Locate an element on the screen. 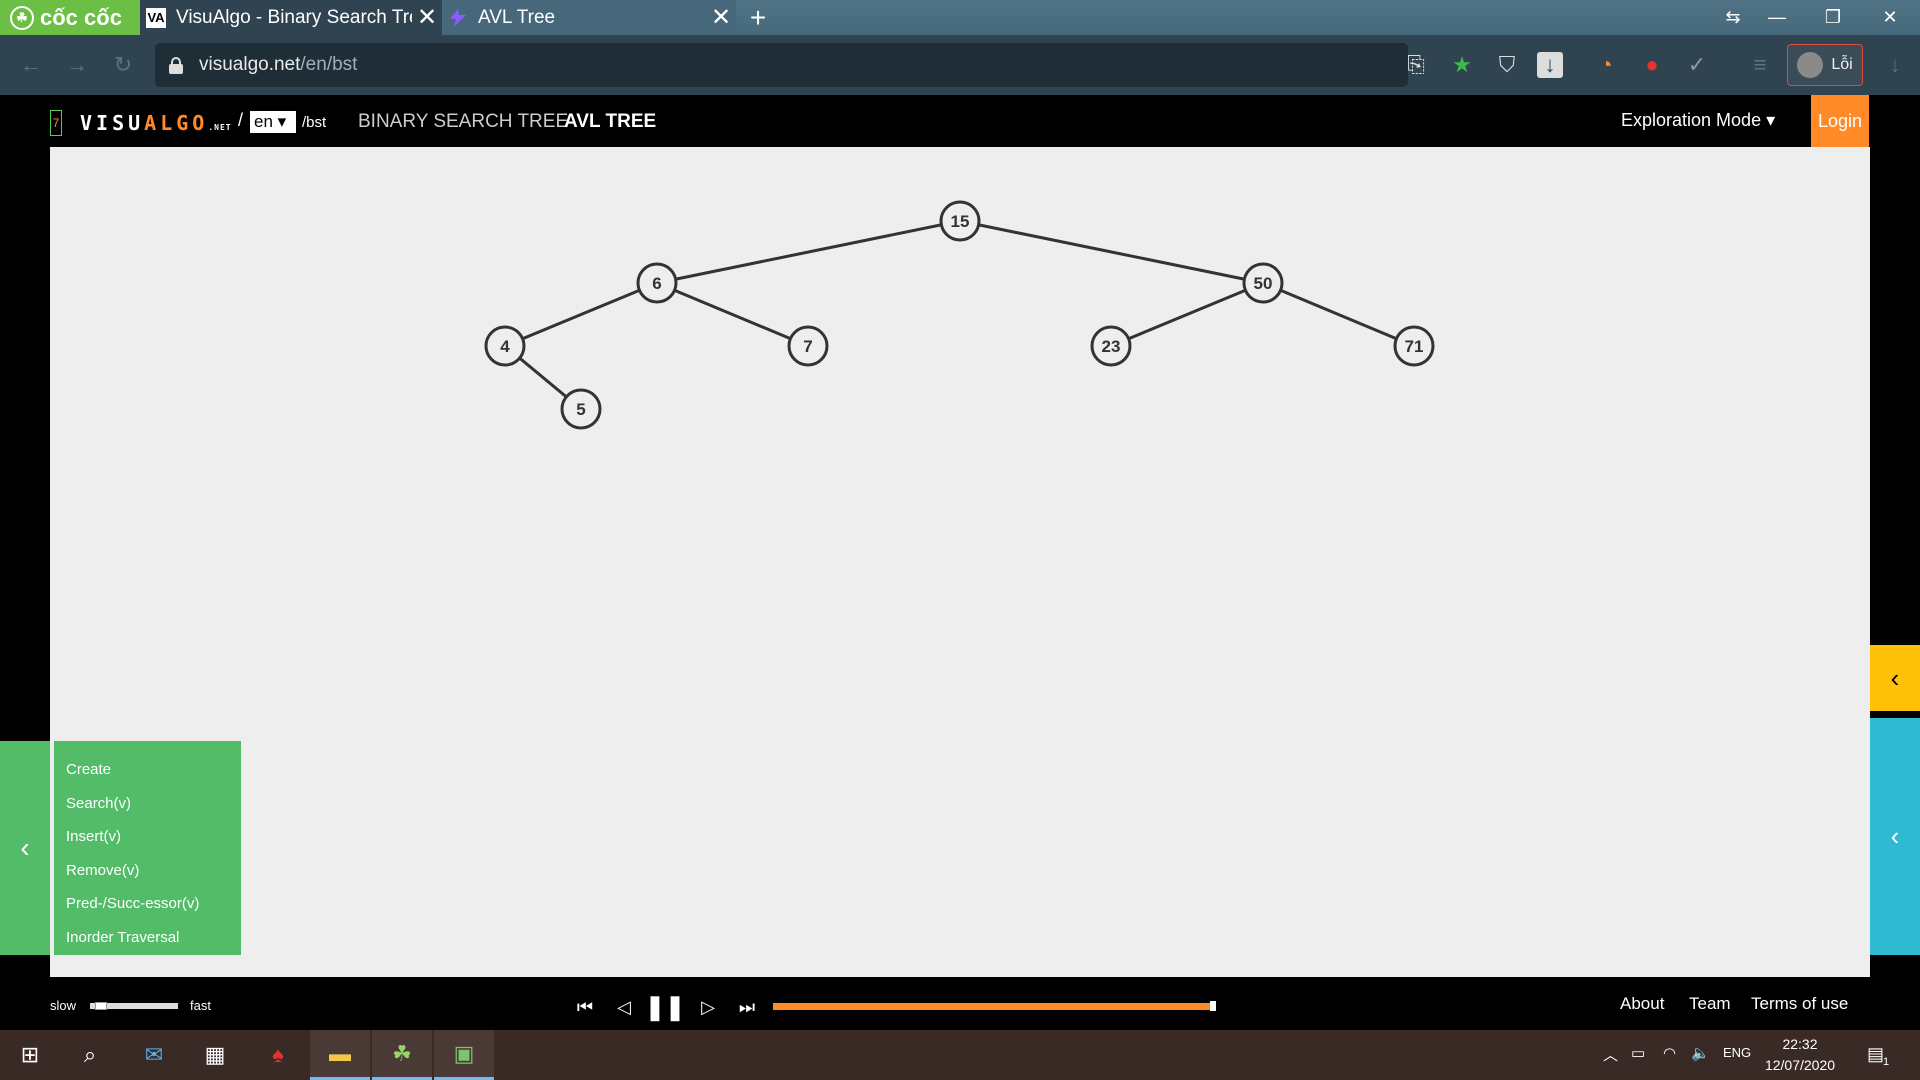  nav-avl-tree: AVL TREE is located at coordinates (610, 122).